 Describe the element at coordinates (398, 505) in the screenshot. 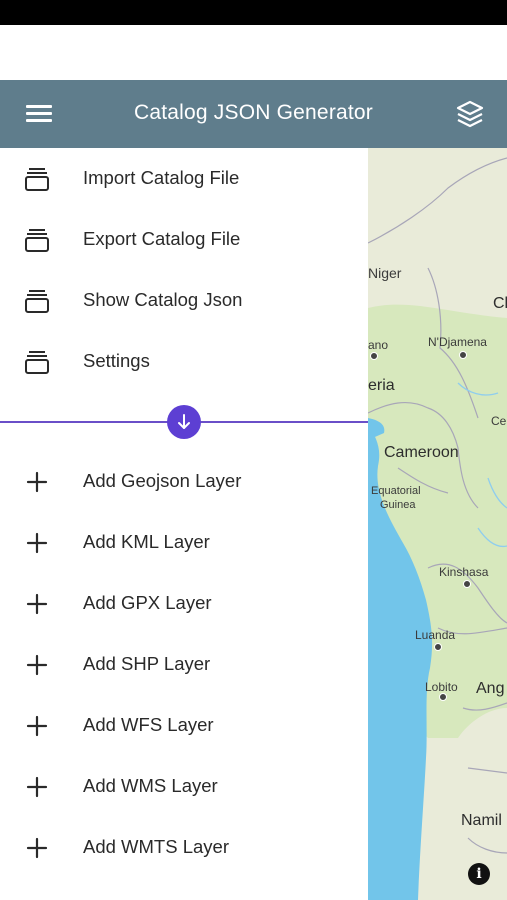

I see `map-label-eq-guinea-2: Guinea` at that location.